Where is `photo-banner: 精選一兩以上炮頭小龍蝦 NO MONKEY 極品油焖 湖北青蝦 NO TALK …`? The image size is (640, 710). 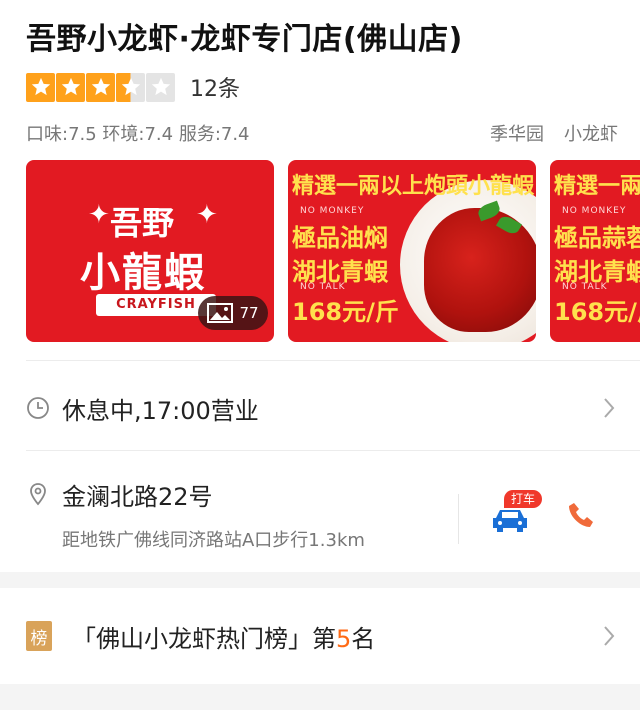 photo-banner: 精選一兩以上炮頭小龍蝦 NO MONKEY 極品油焖 湖北青蝦 NO TALK … is located at coordinates (412, 251).